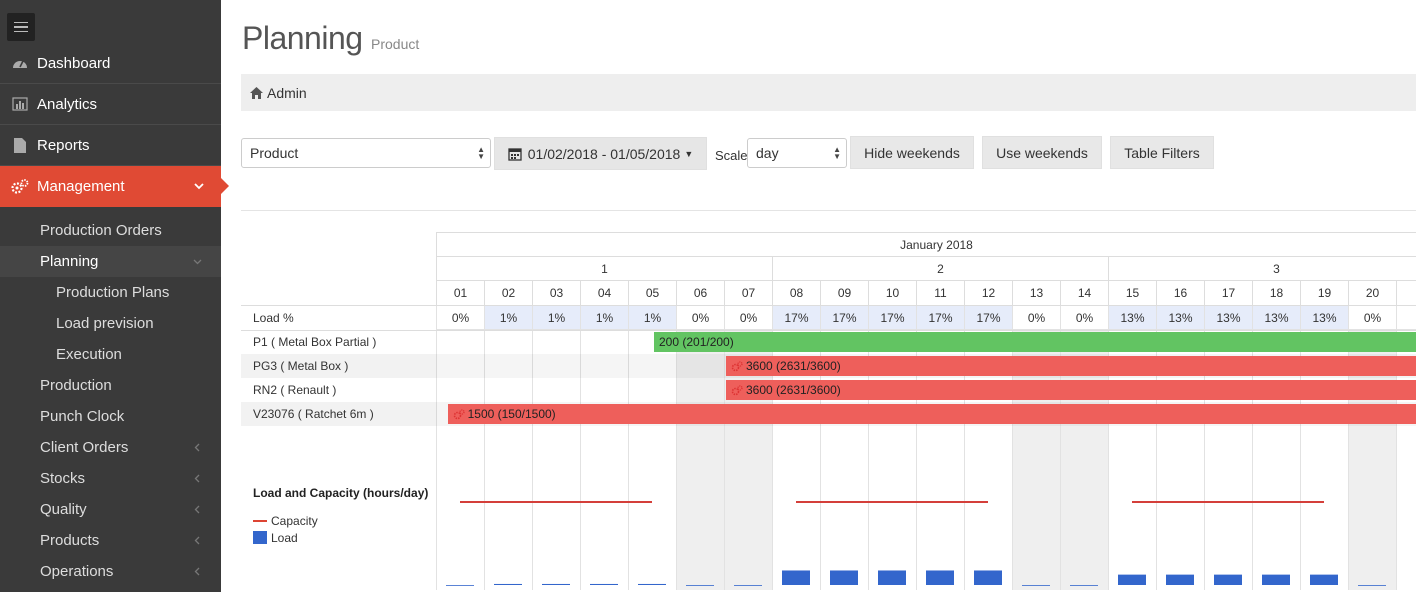 Image resolution: width=1427 pixels, height=592 pixels. I want to click on breadcrumb: Admin, so click(828, 92).